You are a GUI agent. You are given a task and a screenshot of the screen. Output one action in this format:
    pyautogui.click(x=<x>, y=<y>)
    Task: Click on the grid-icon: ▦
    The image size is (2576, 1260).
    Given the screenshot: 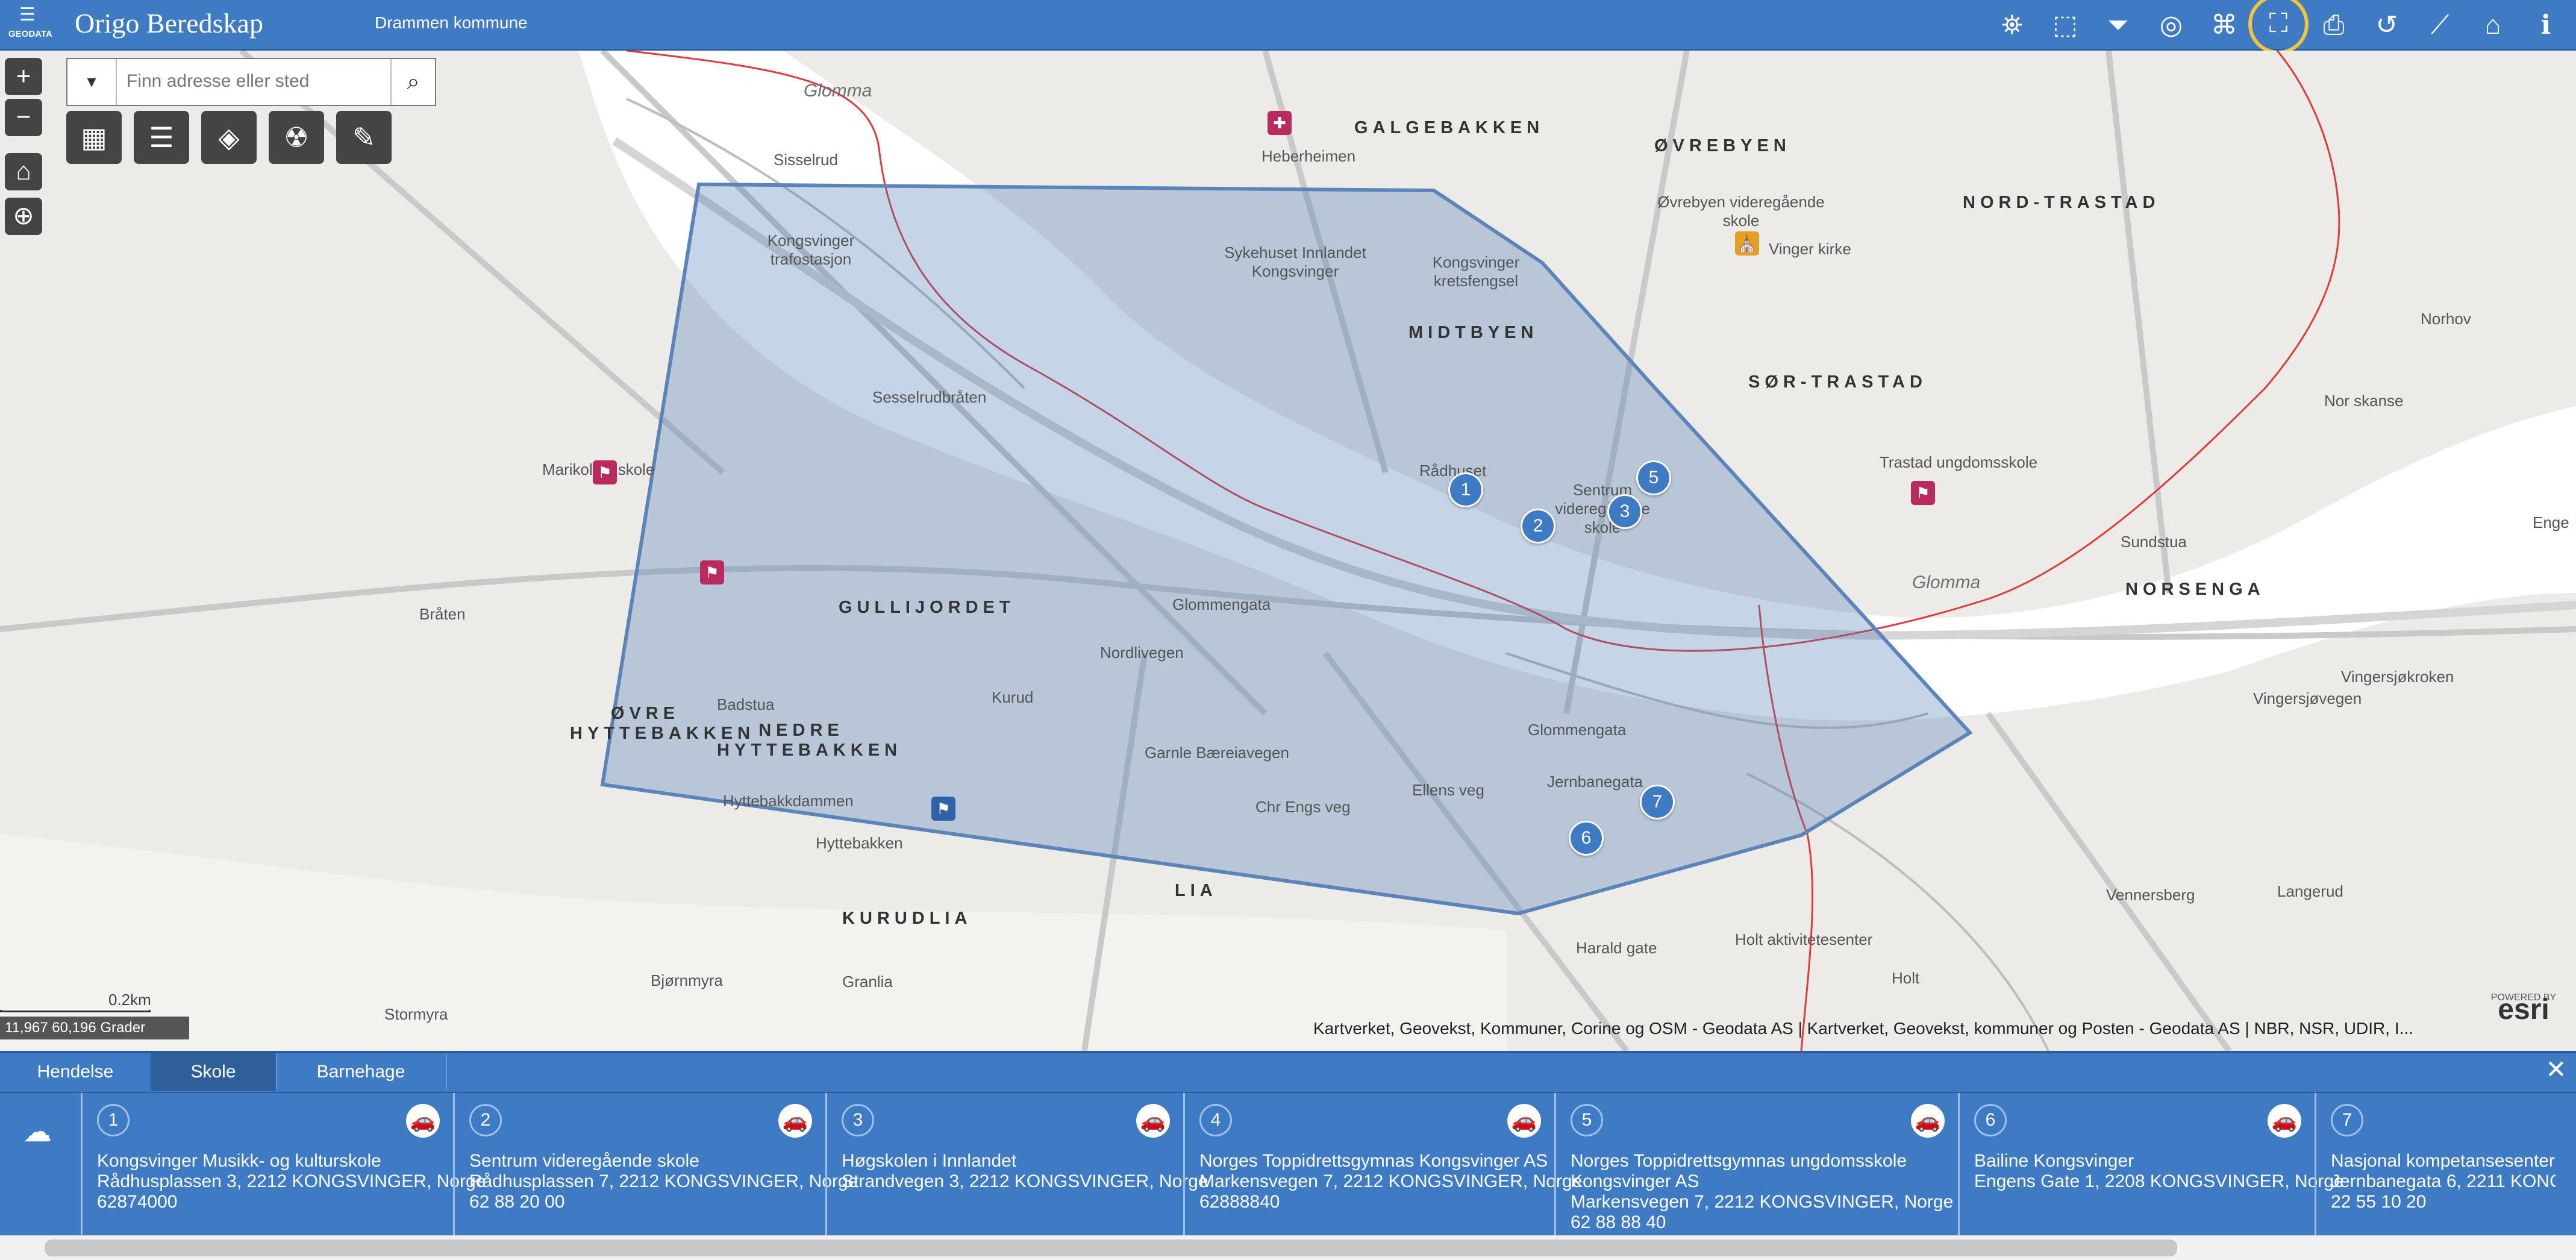 What is the action you would take?
    pyautogui.click(x=94, y=137)
    